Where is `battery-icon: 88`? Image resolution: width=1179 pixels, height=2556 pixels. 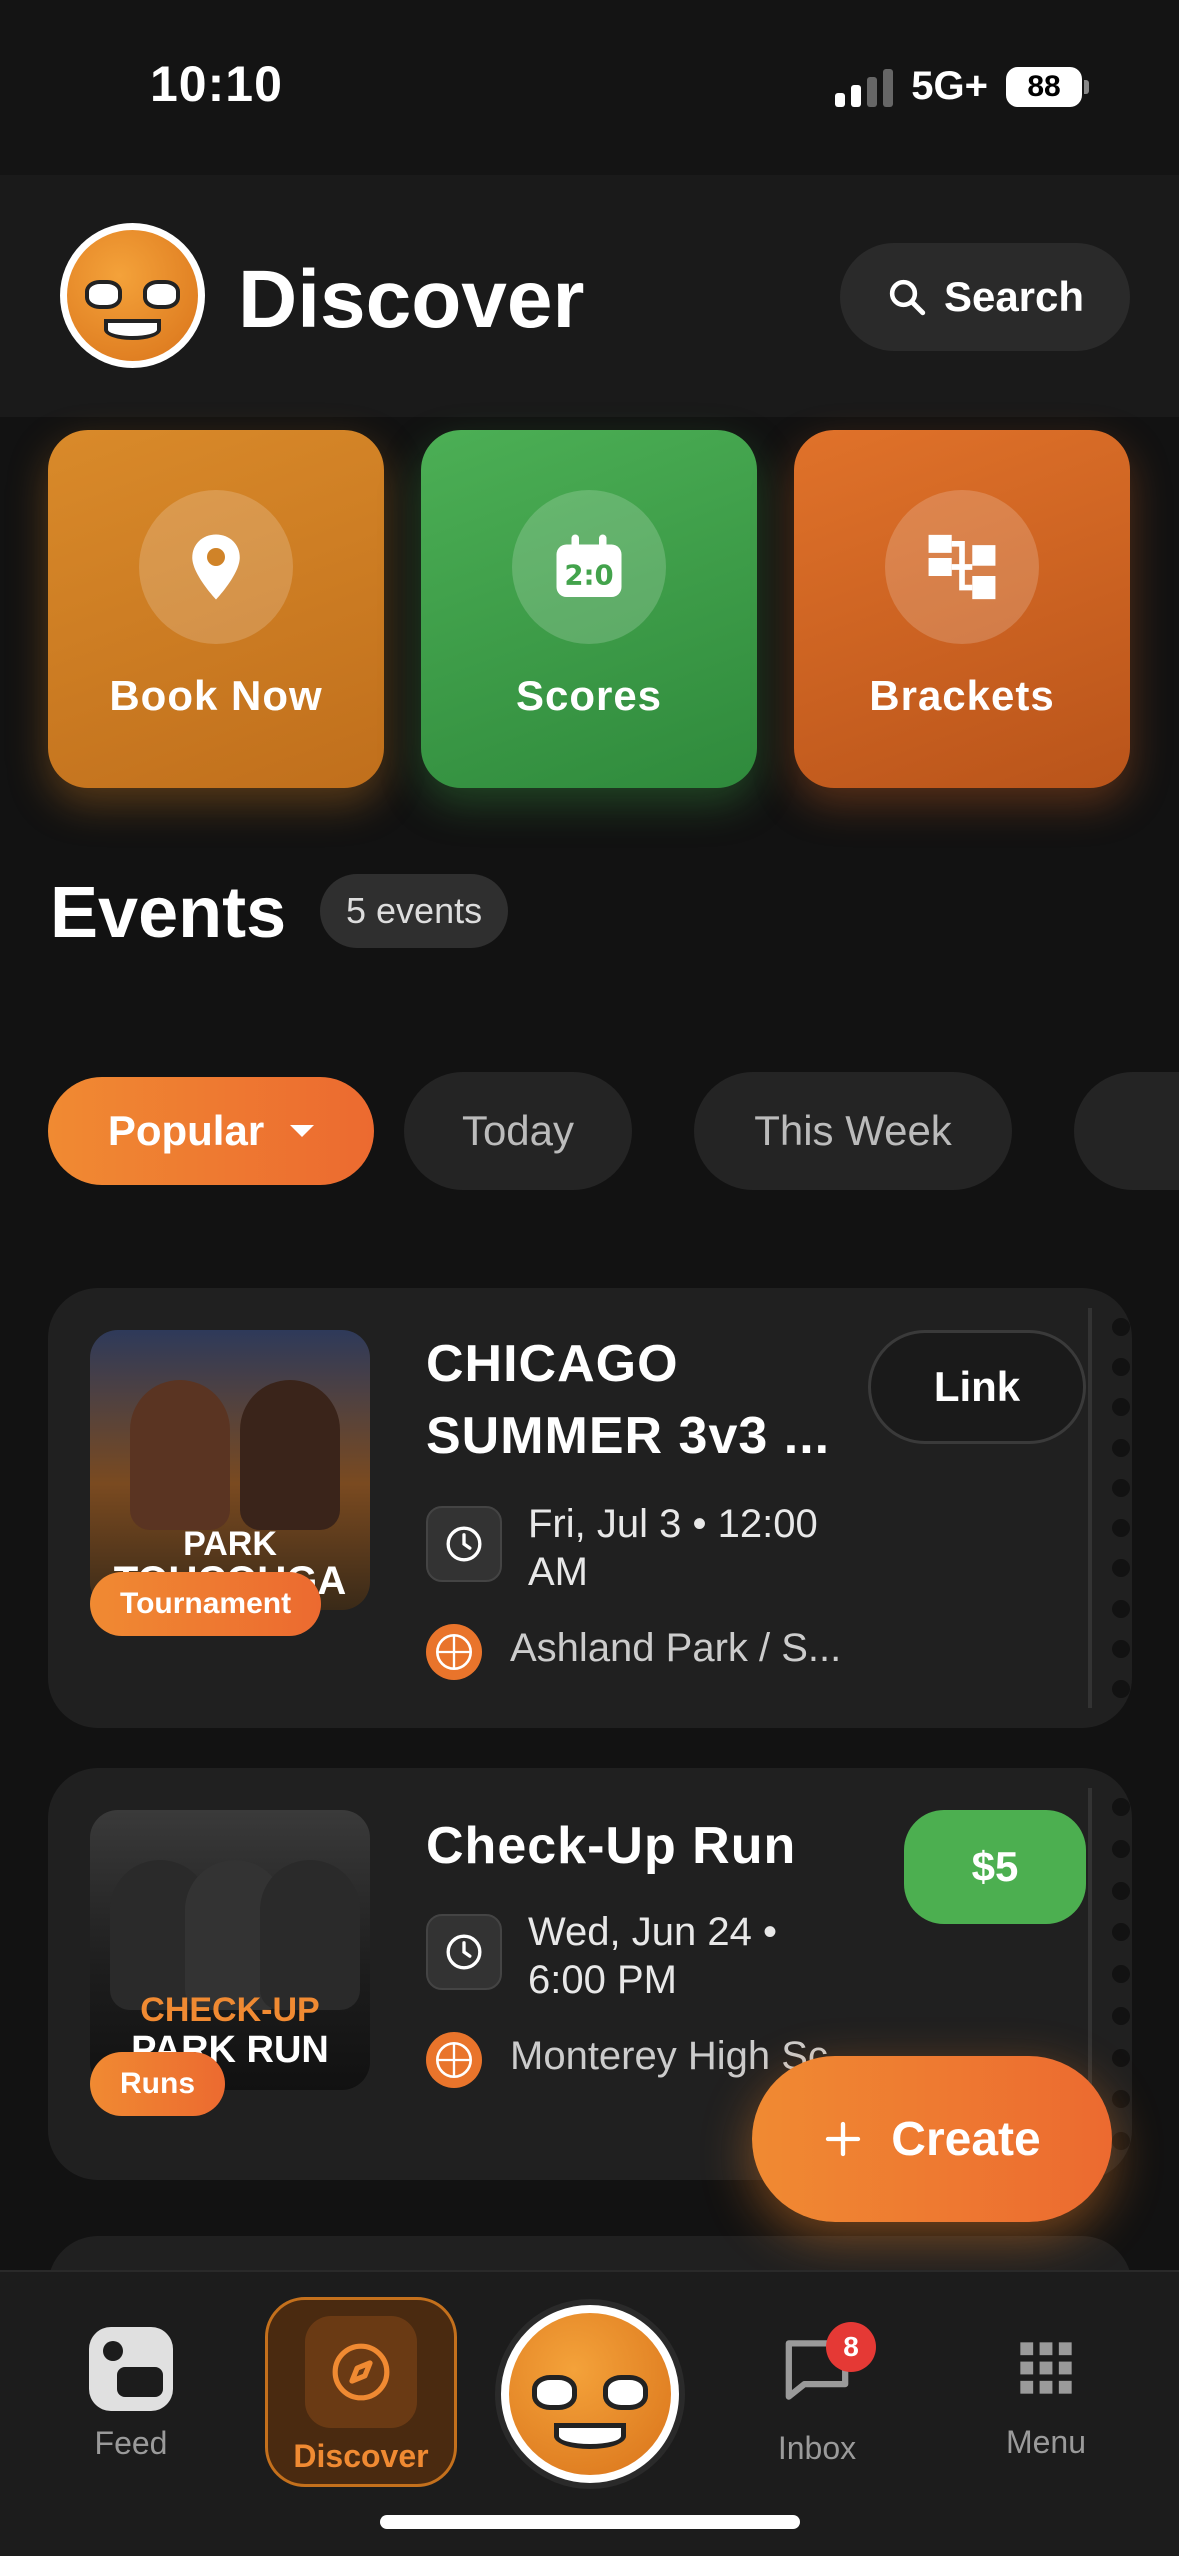 battery-icon: 88 is located at coordinates (1047, 86).